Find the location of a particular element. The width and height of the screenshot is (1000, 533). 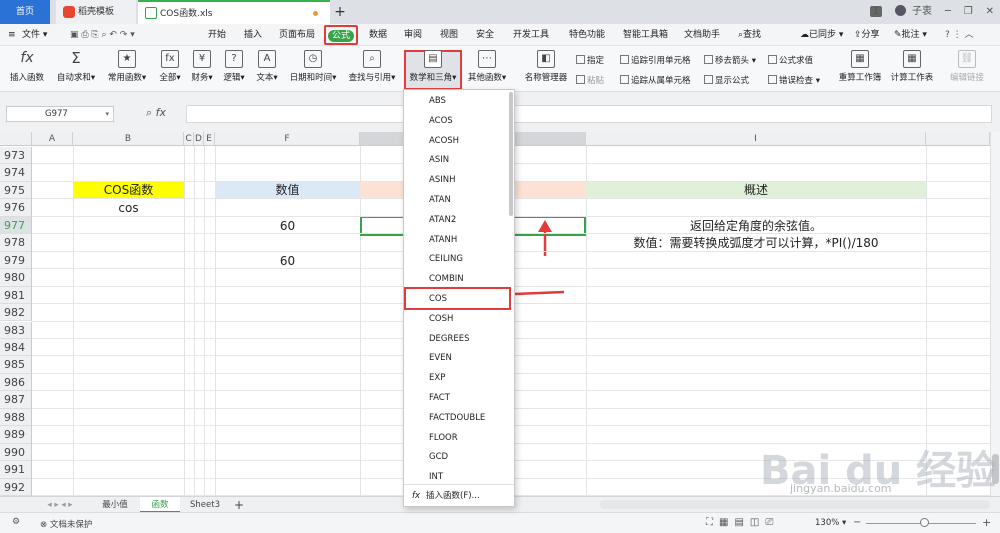

row-header: 975 is located at coordinates (16, 190).